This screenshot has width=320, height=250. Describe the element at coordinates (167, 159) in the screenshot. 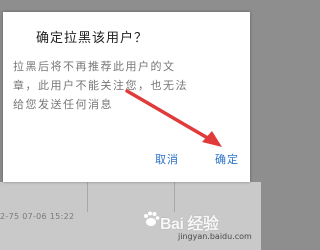

I see `cancel-button: 取消` at that location.